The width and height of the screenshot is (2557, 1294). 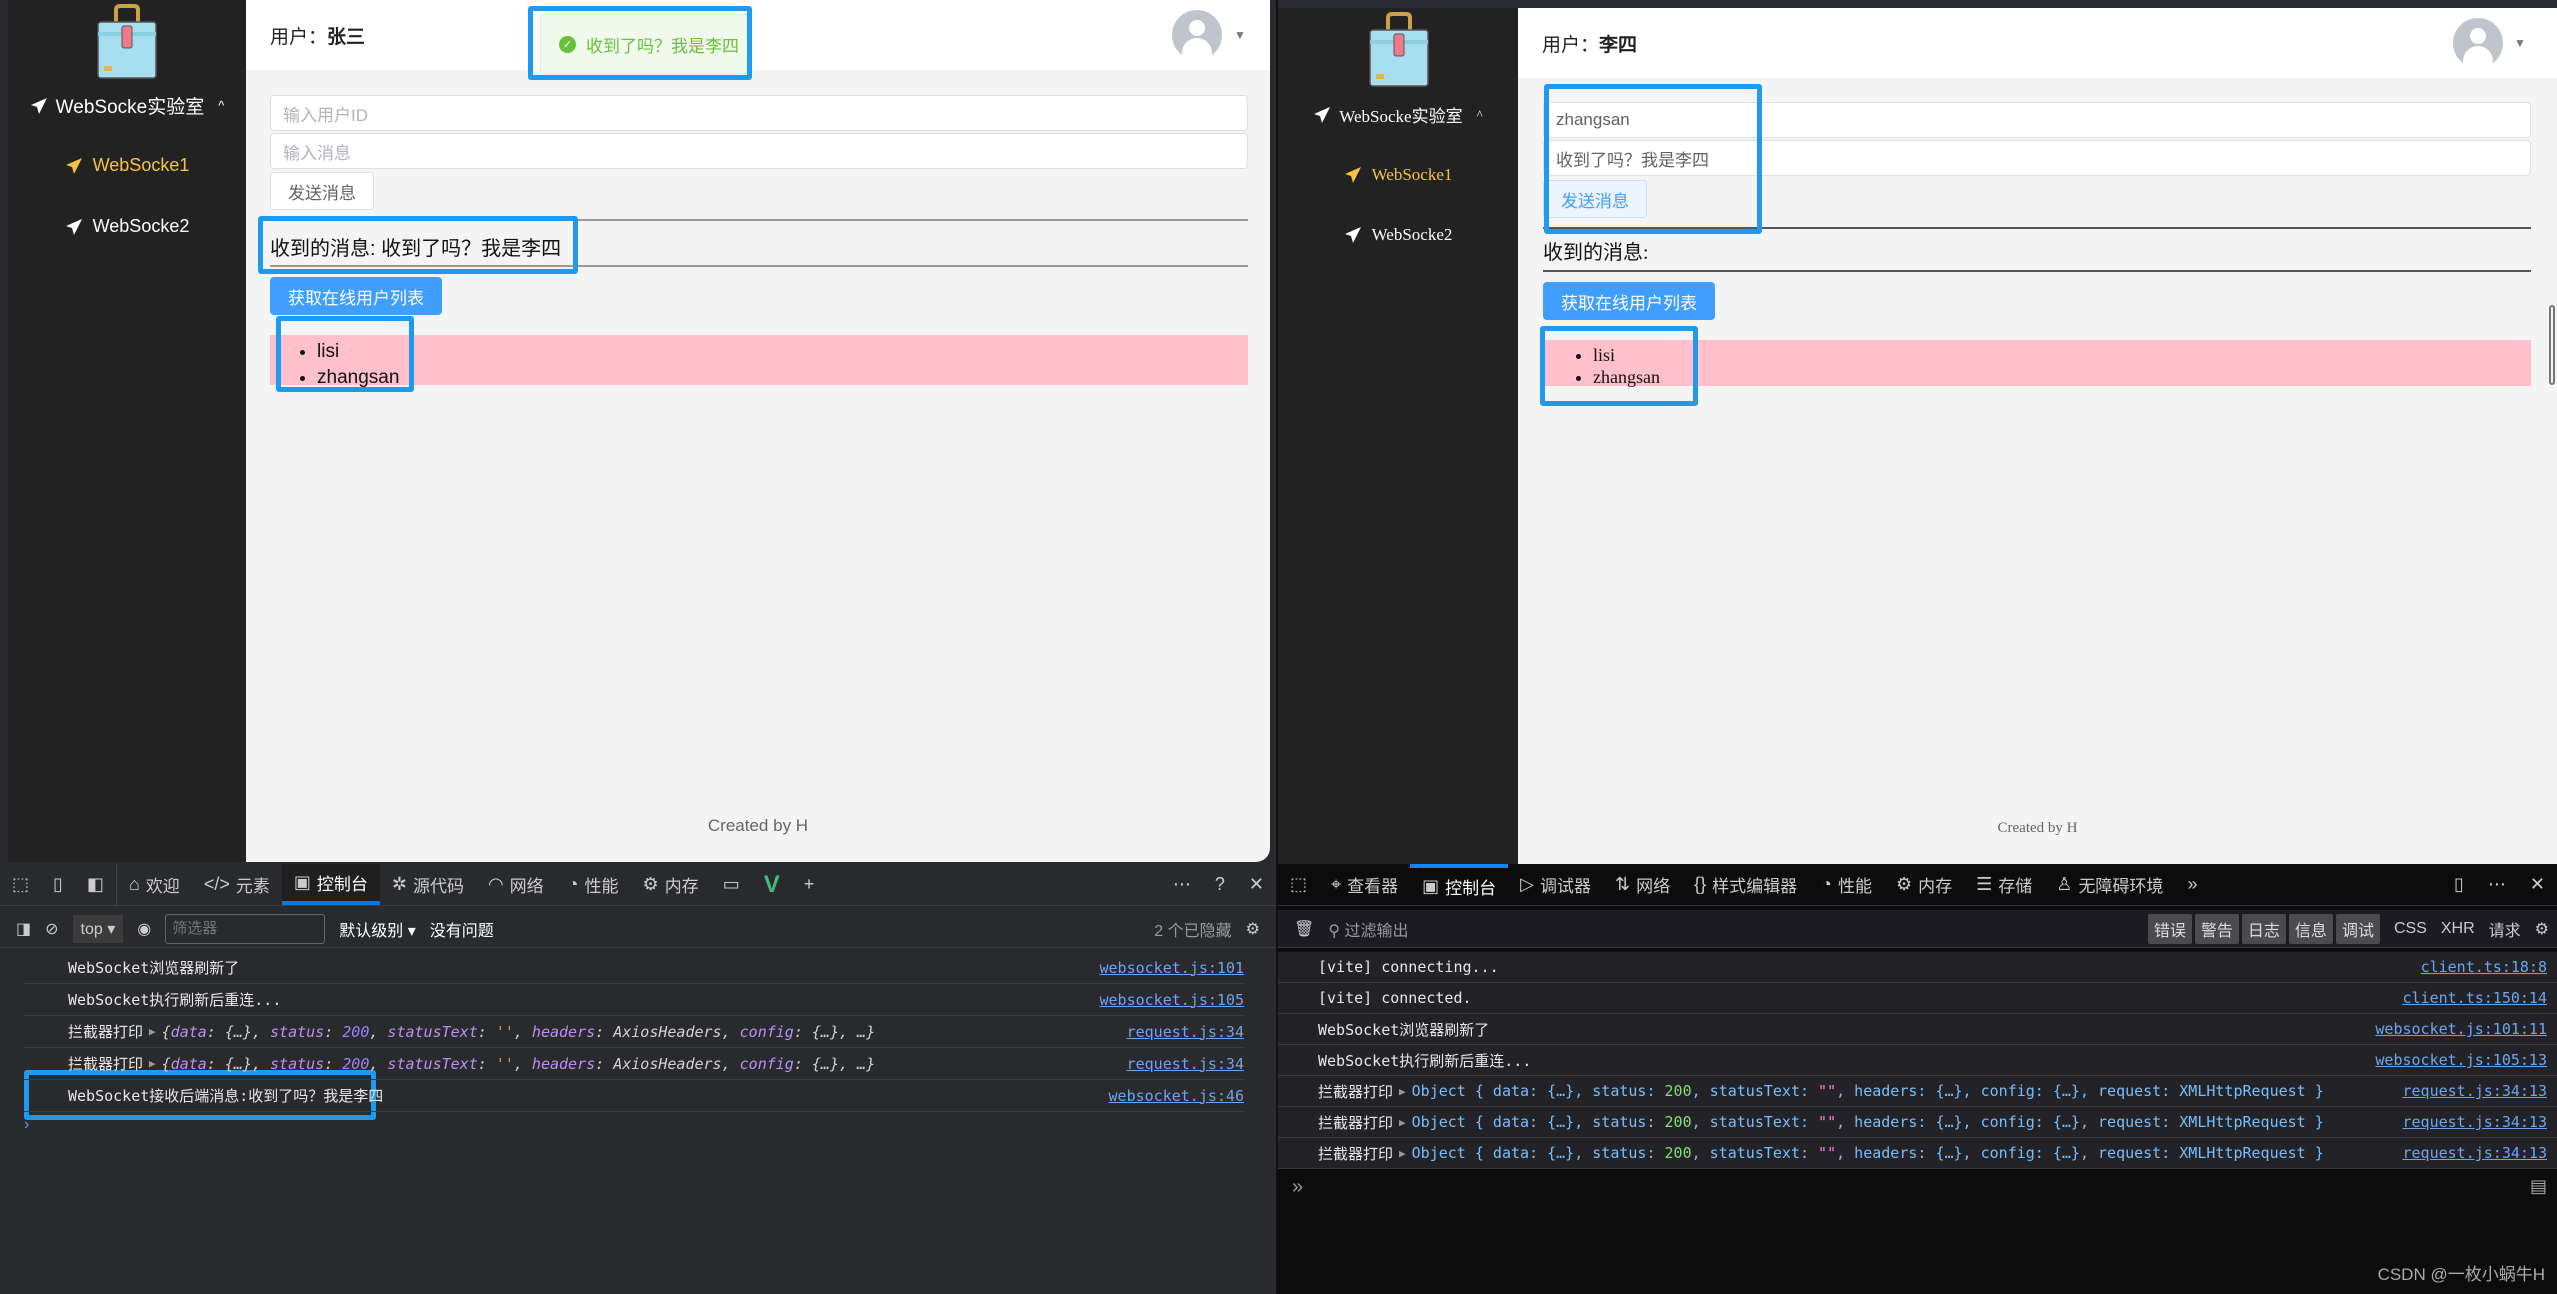 I want to click on console-input-prompt-icon: », so click(x=1297, y=1187).